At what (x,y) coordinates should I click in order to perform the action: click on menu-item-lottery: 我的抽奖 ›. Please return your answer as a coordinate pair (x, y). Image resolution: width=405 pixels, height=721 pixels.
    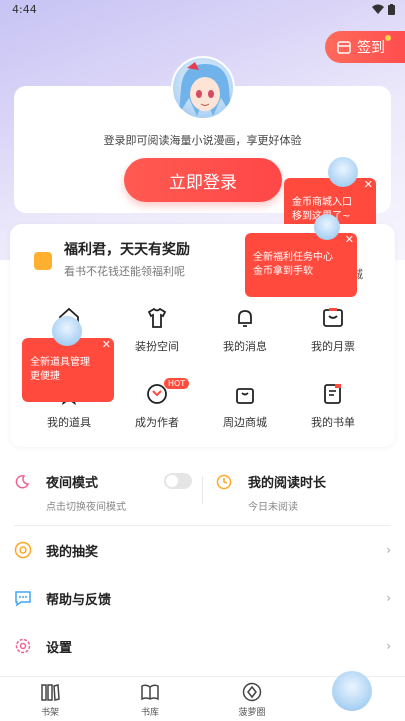
    Looking at the image, I should click on (202, 550).